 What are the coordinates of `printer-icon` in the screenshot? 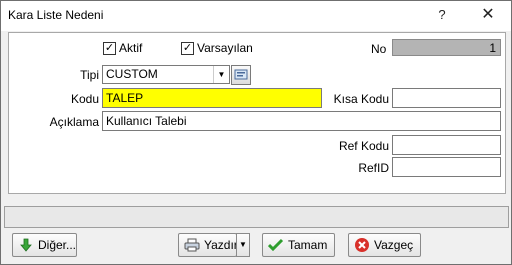 It's located at (192, 245).